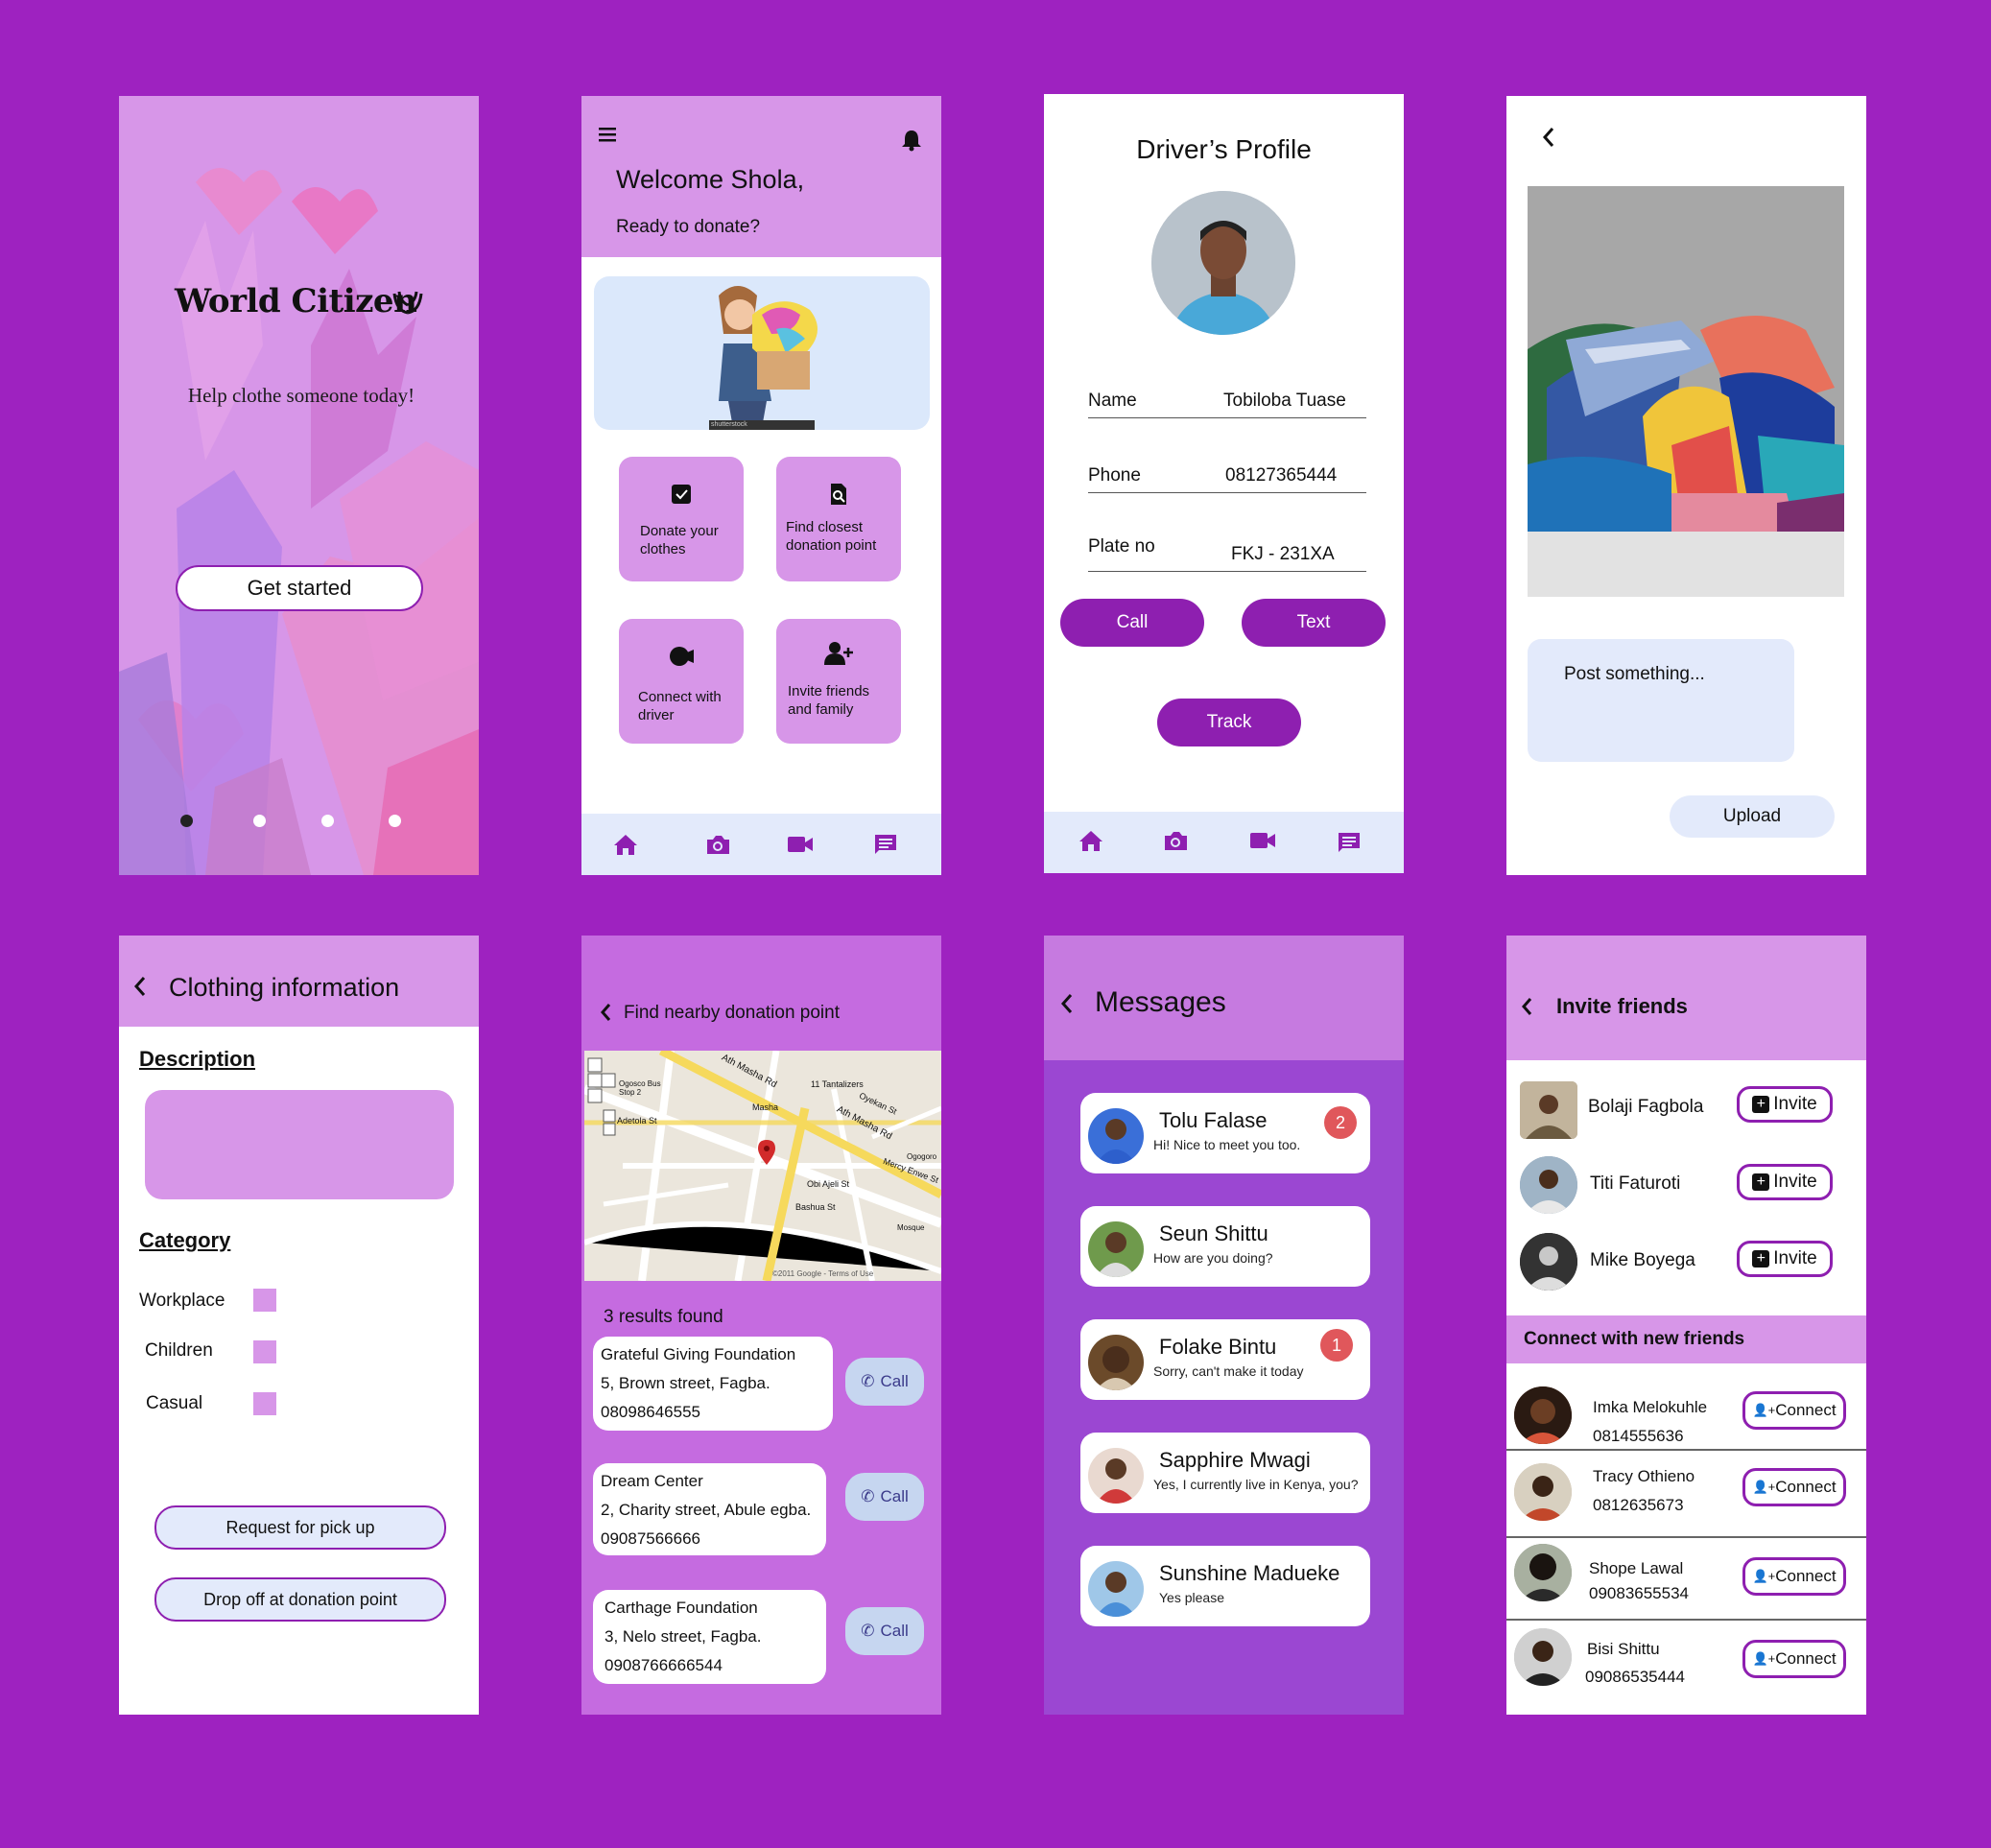  I want to click on request-pickup-button: Request for pick up, so click(300, 1527).